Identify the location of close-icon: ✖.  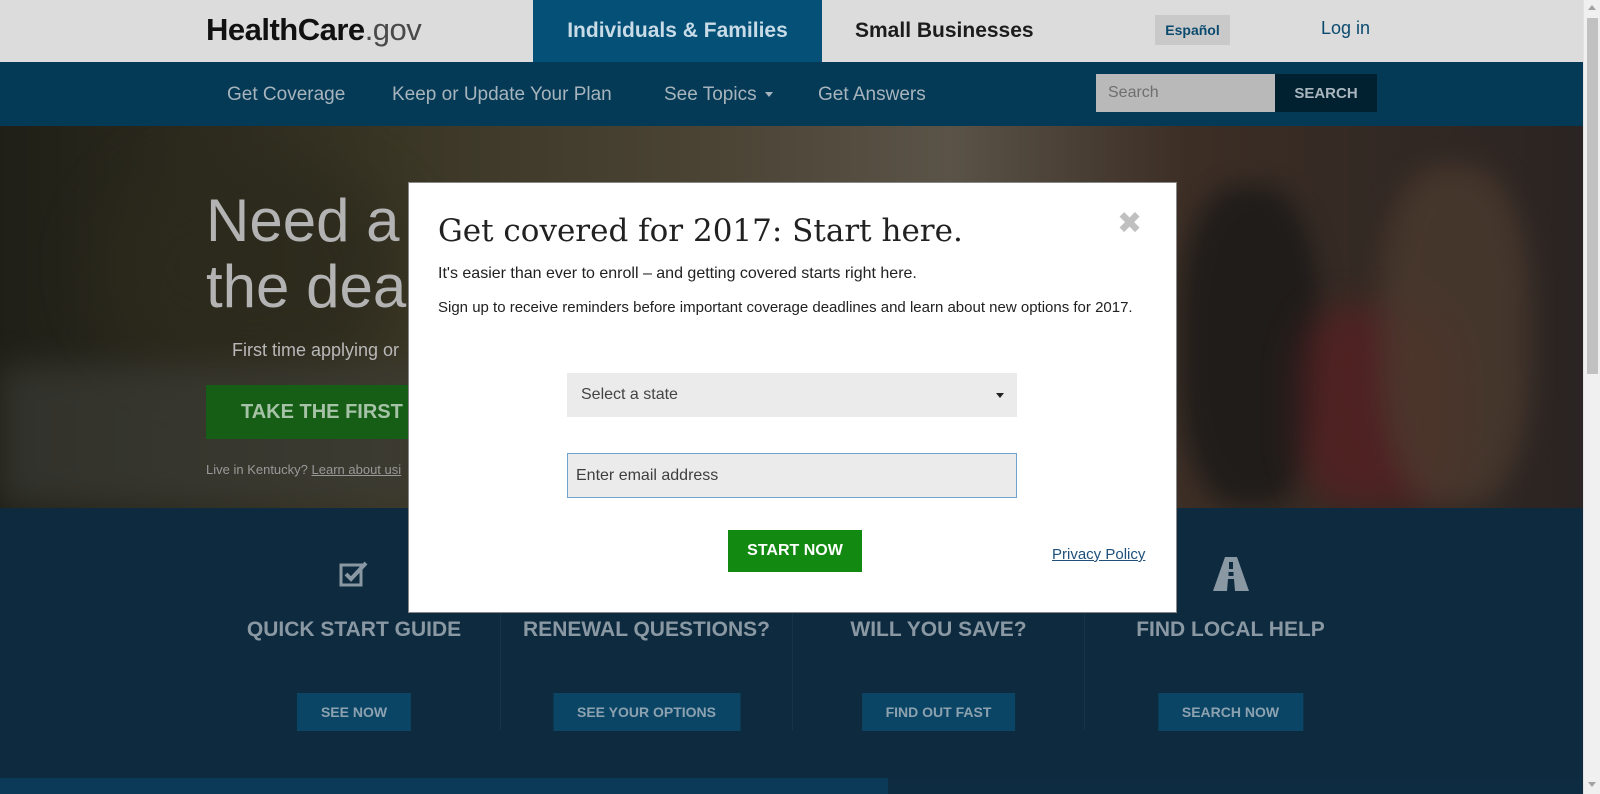
(1129, 224).